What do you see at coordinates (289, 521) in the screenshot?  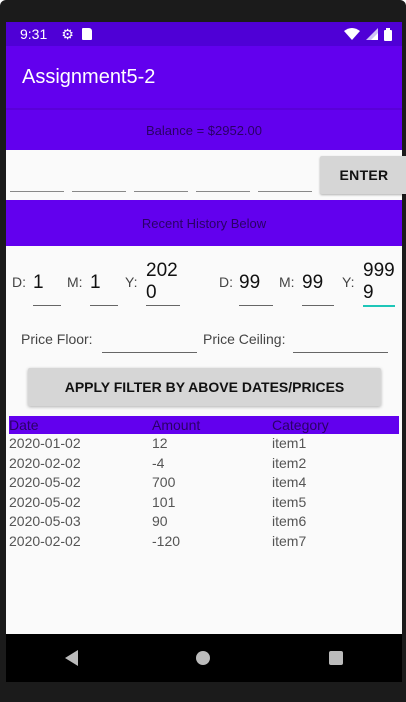 I see `cell-category: item6` at bounding box center [289, 521].